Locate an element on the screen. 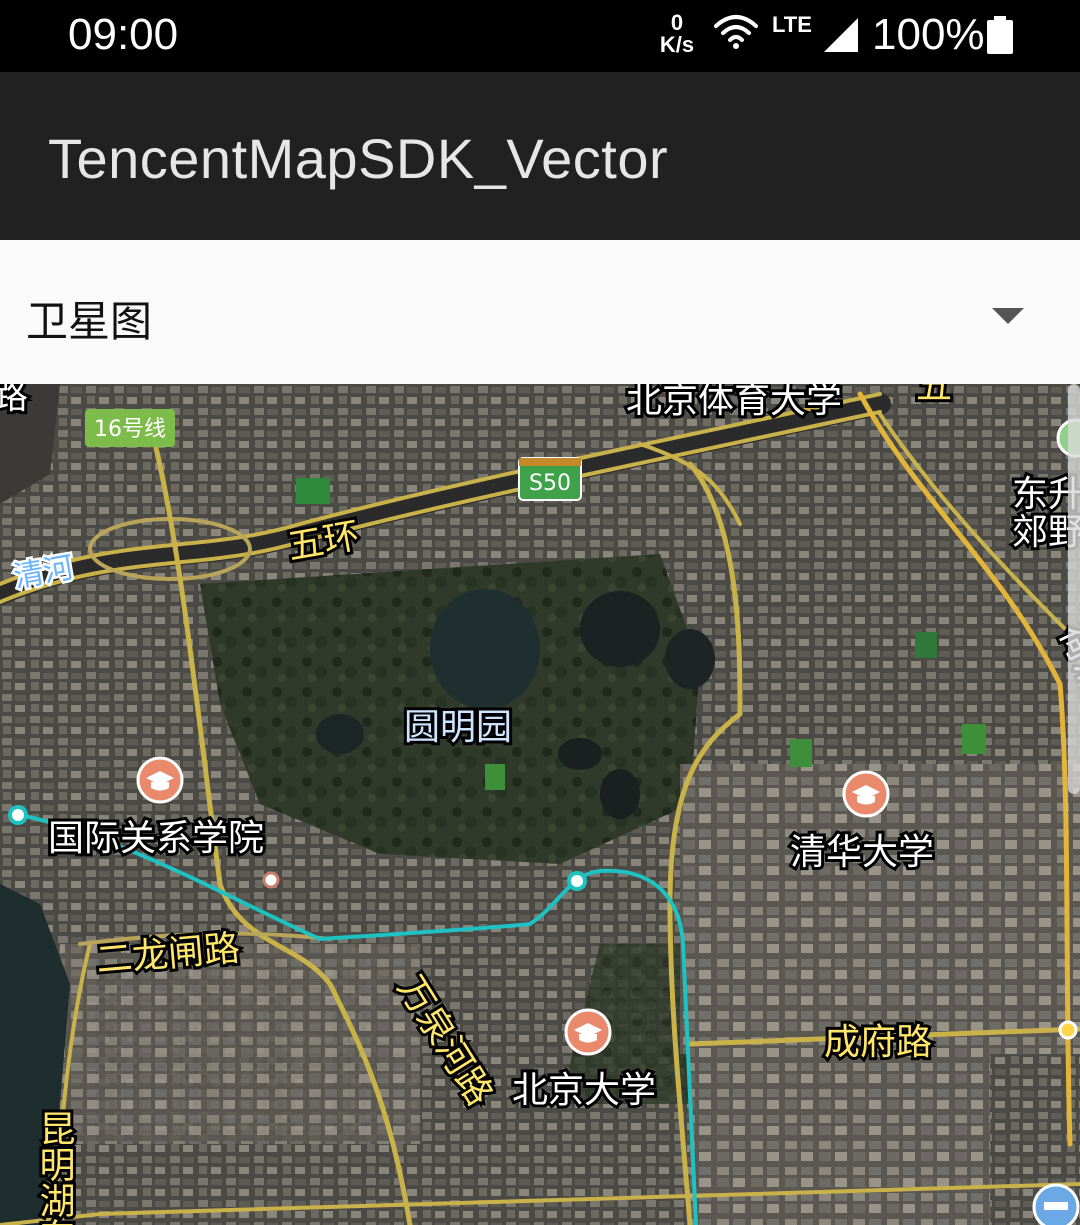 This screenshot has width=1080, height=1225. label-tsinghua-university: 清华大学 is located at coordinates (862, 852).